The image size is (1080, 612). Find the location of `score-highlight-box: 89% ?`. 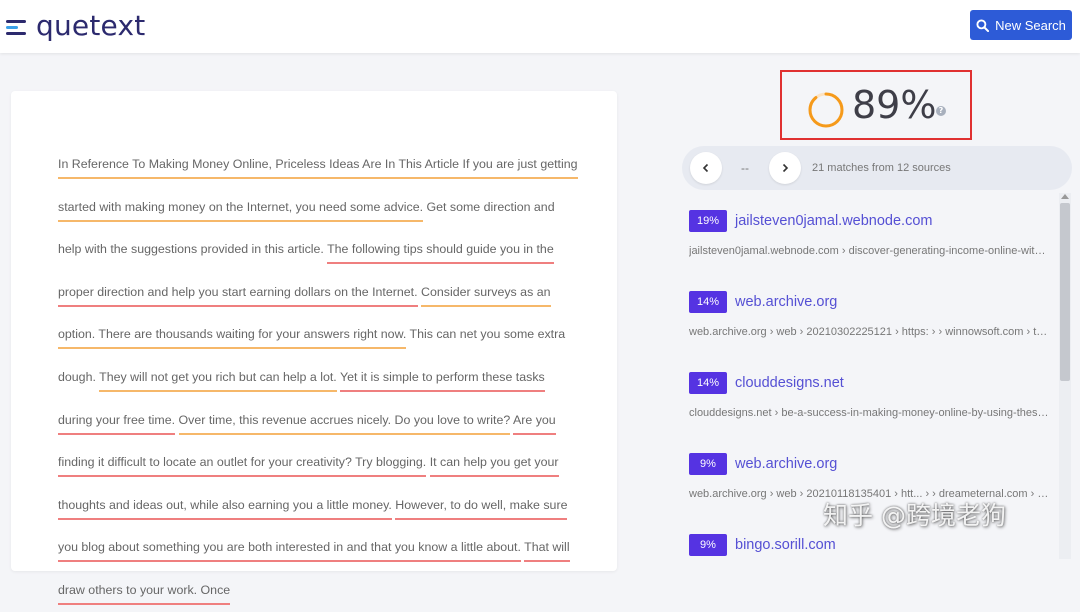

score-highlight-box: 89% ? is located at coordinates (876, 105).